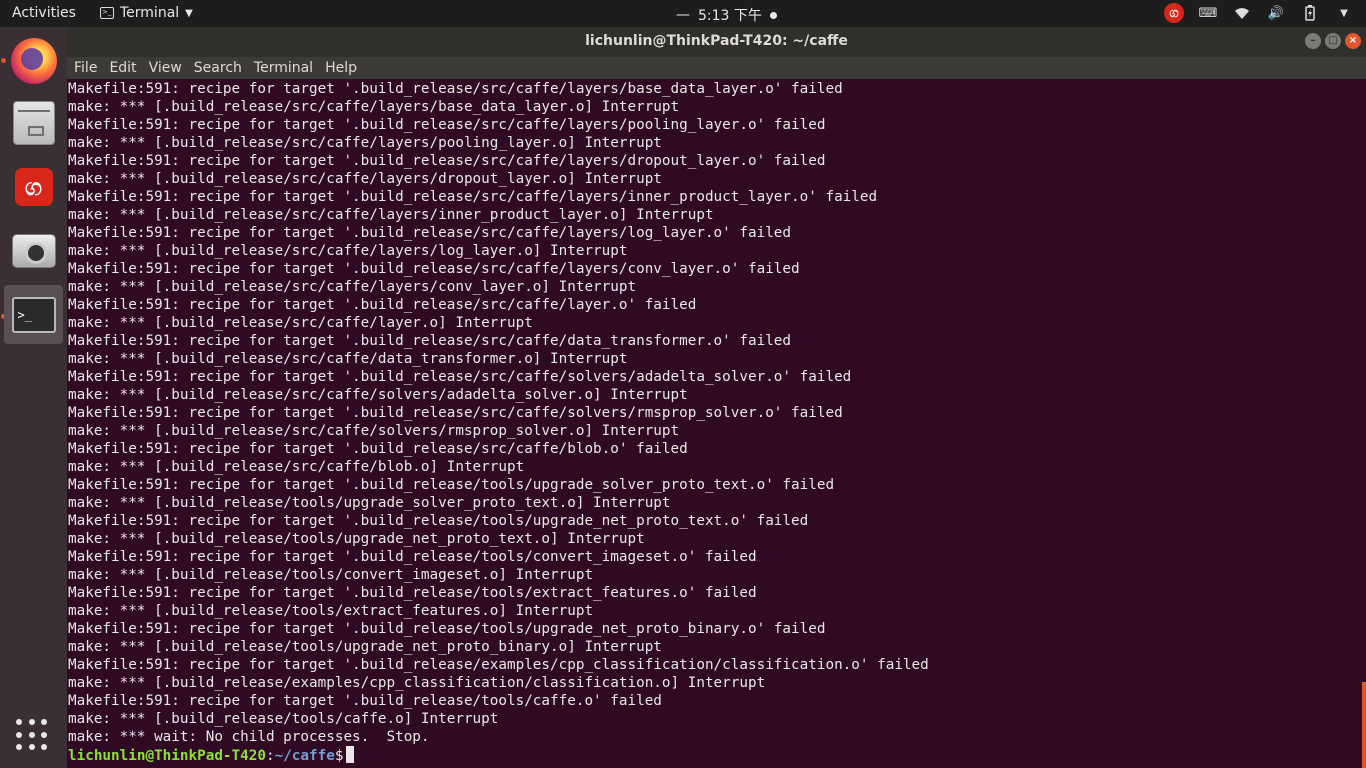 The width and height of the screenshot is (1366, 768). What do you see at coordinates (1276, 13) in the screenshot?
I see `volume-icon: 🔊` at bounding box center [1276, 13].